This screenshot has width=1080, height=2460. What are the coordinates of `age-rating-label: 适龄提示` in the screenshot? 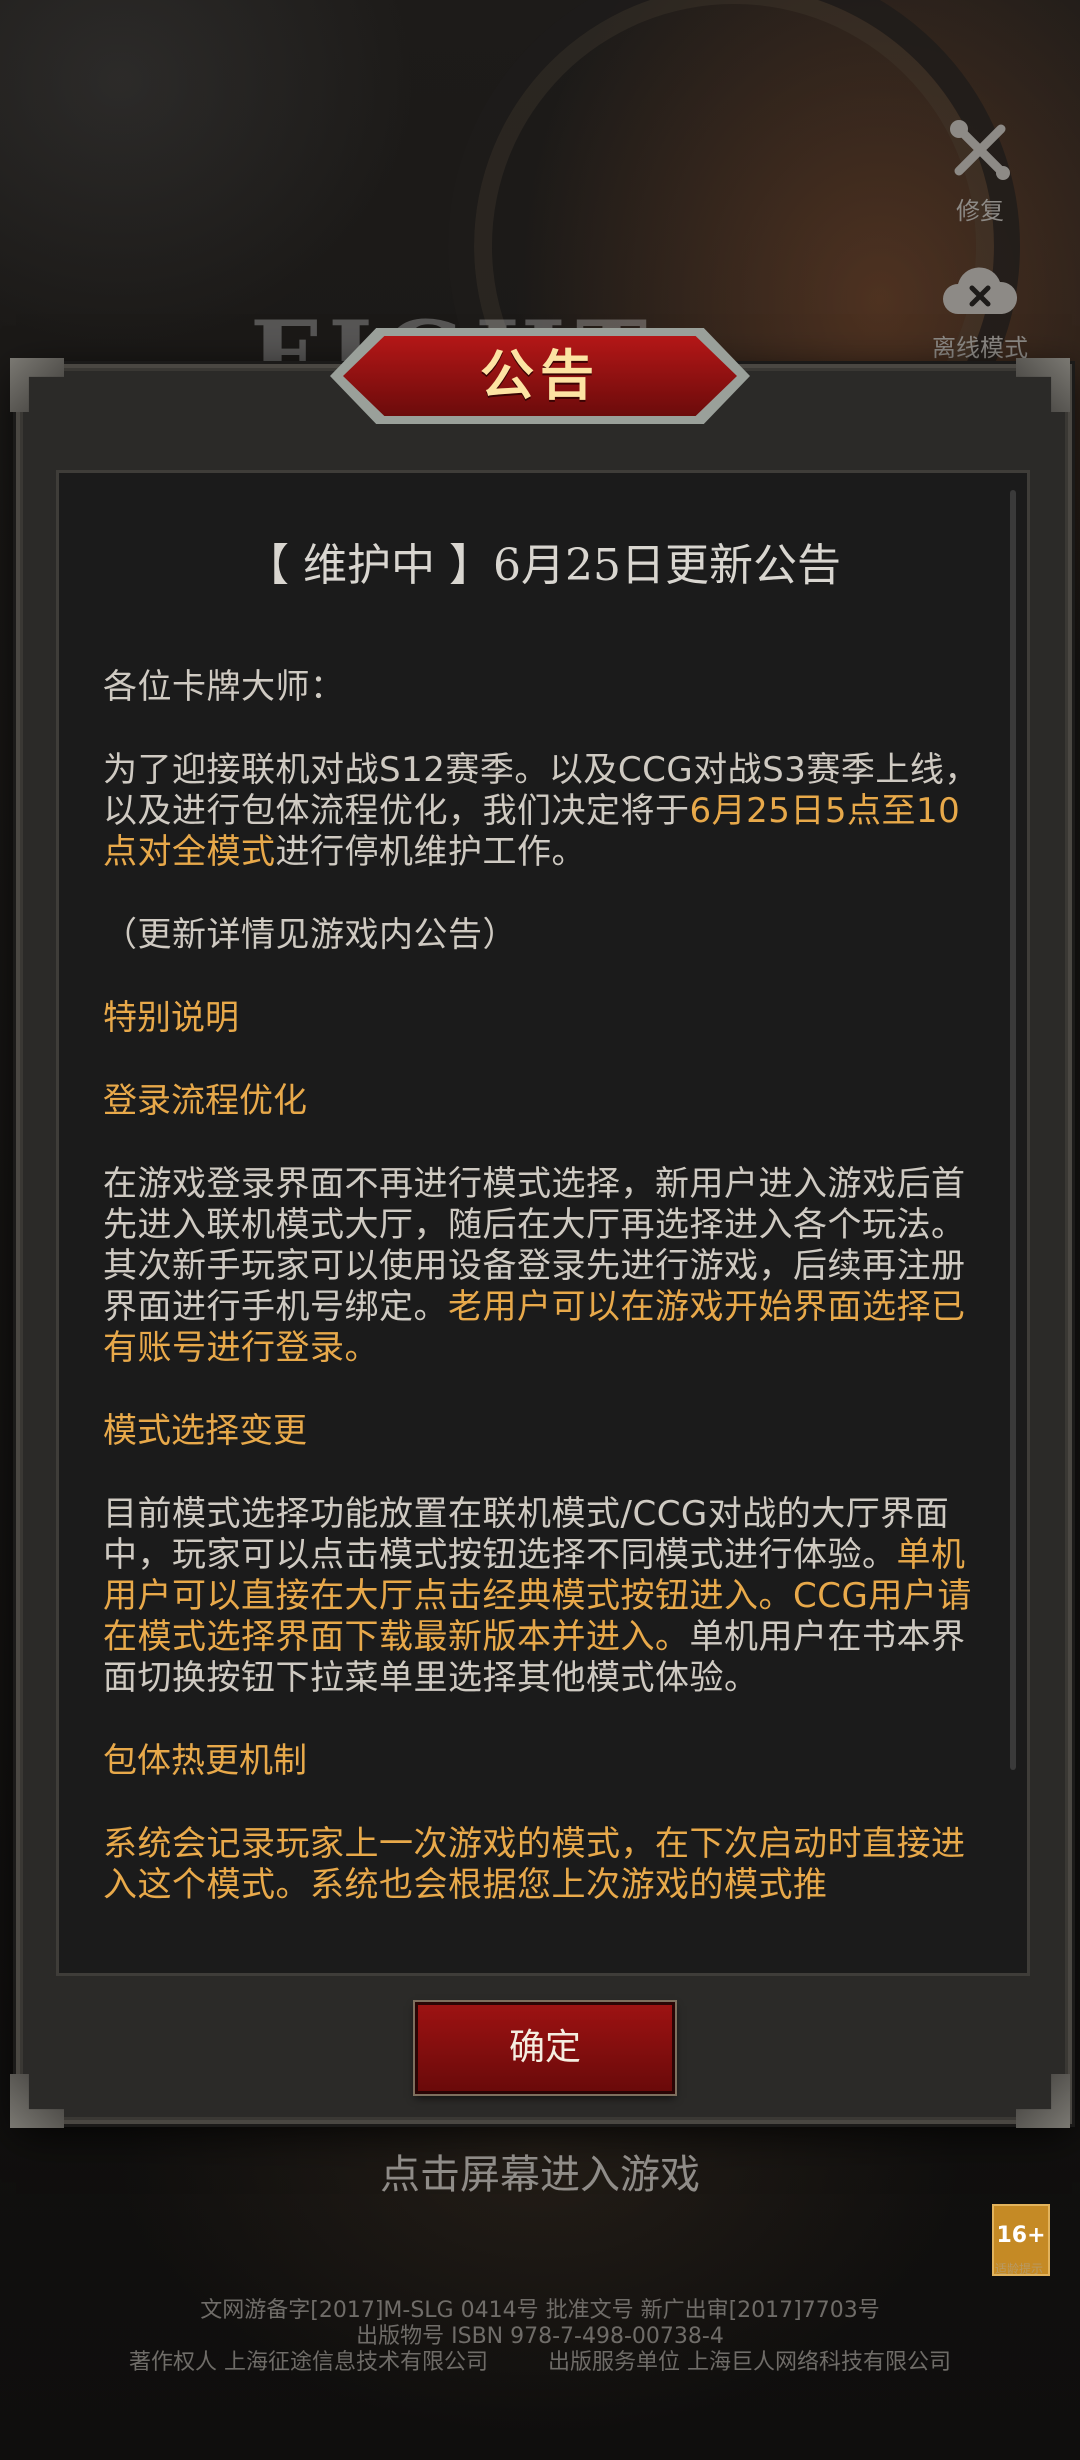 It's located at (1018, 2269).